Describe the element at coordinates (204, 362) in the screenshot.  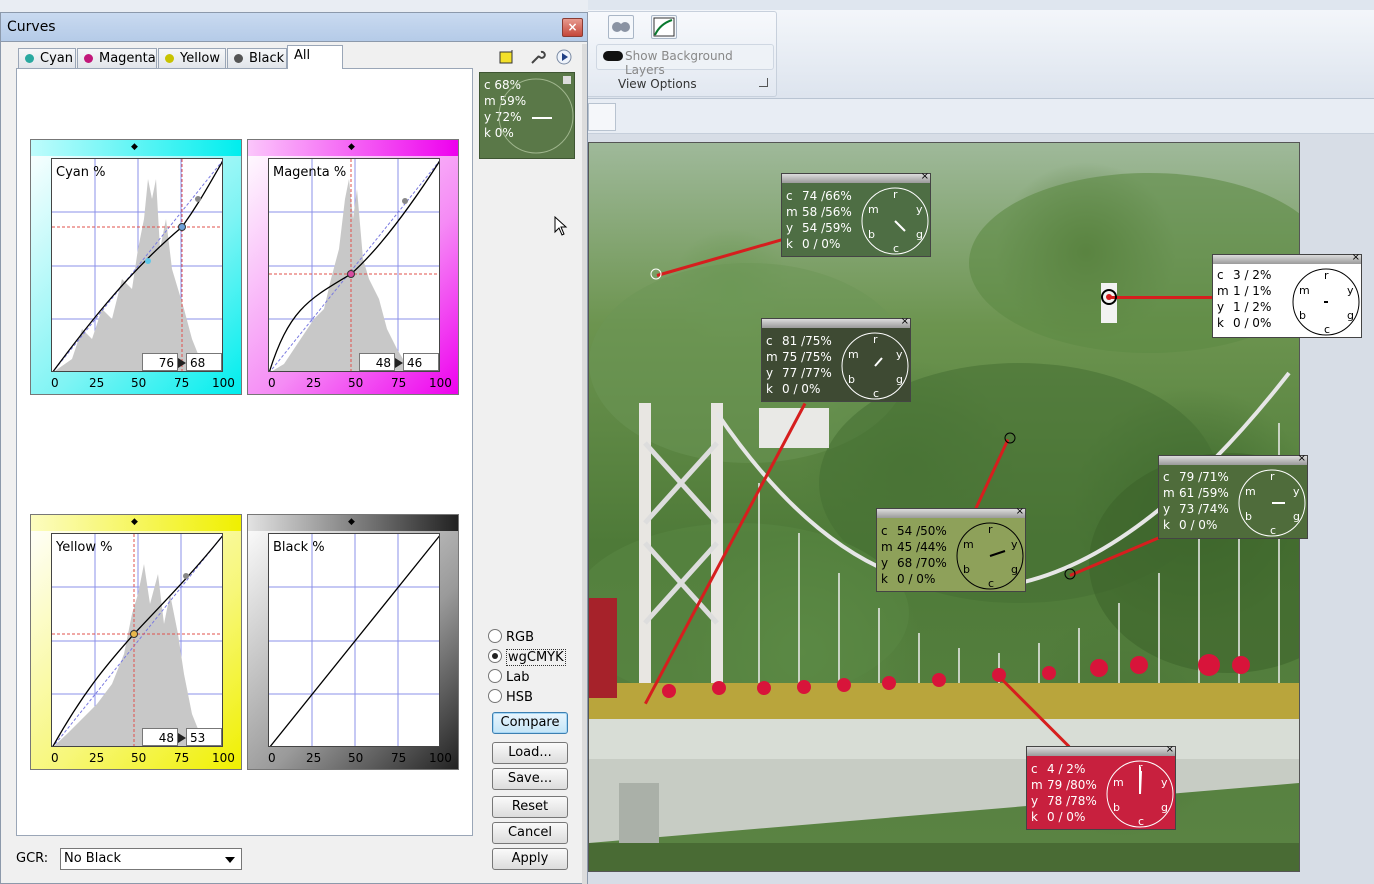
I see `cyan-output-value: 68` at that location.